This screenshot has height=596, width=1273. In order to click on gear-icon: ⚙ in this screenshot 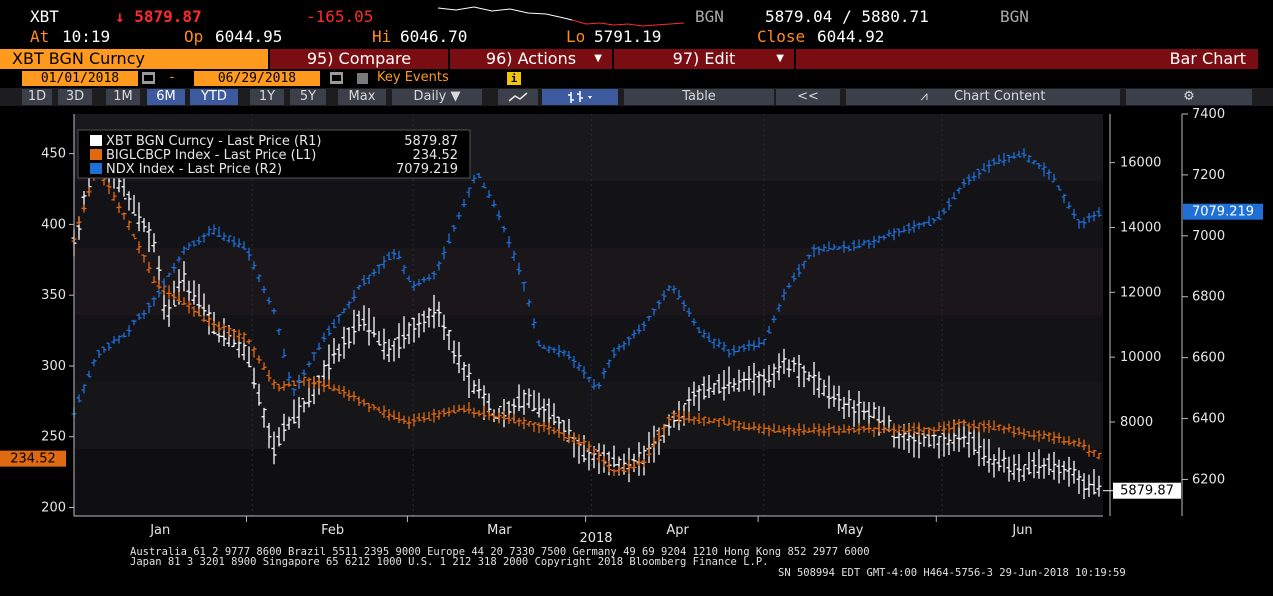, I will do `click(1189, 96)`.